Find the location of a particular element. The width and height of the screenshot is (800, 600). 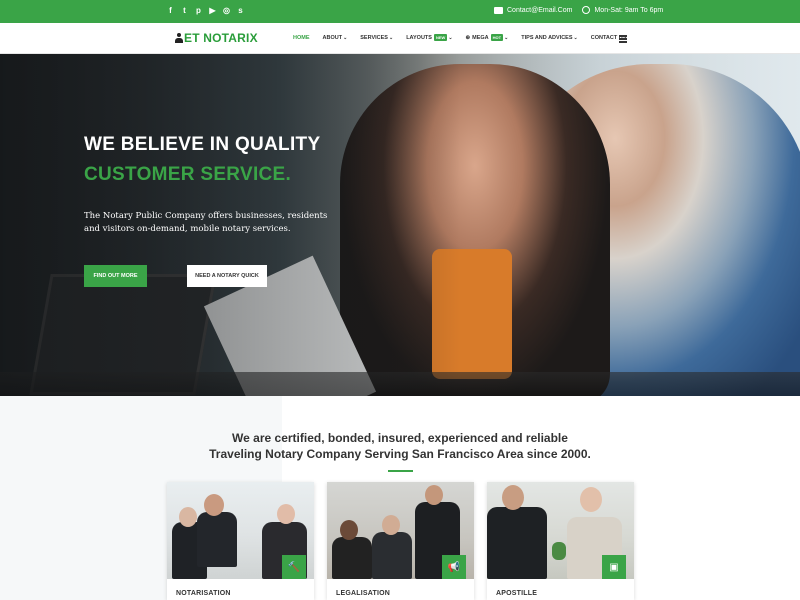

nav-item-layouts: LAYOUTS NEW ⌄ is located at coordinates (429, 37).